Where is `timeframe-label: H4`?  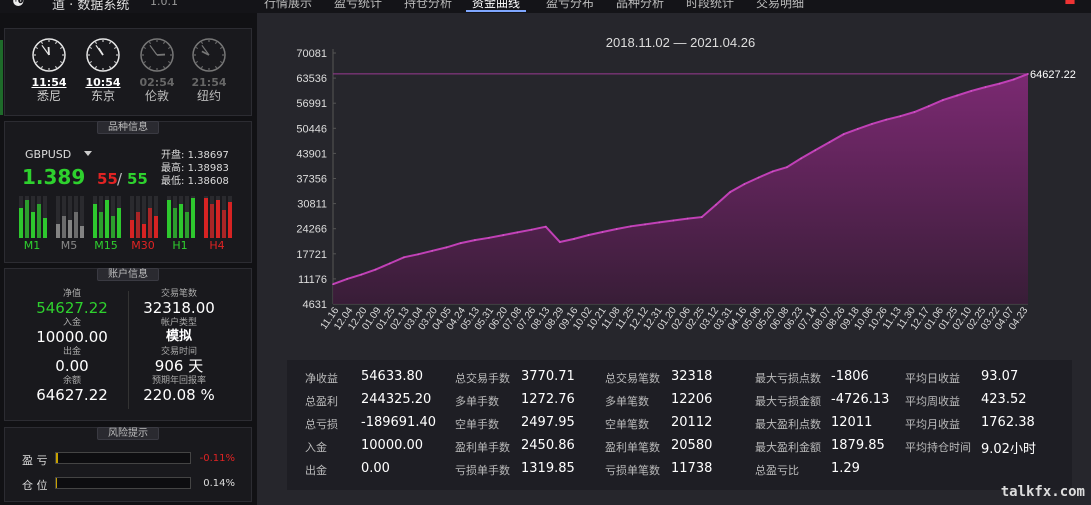 timeframe-label: H4 is located at coordinates (217, 245).